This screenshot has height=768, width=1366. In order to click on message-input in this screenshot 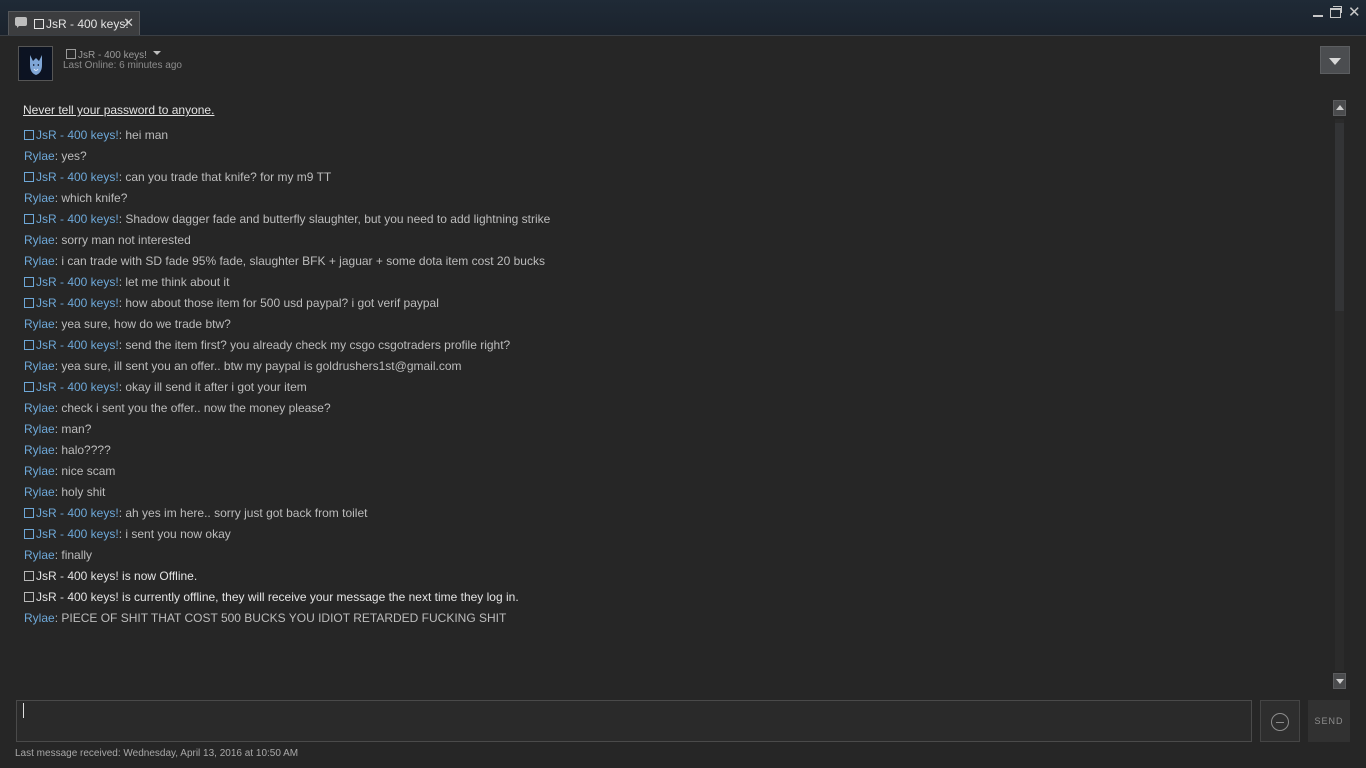, I will do `click(634, 721)`.